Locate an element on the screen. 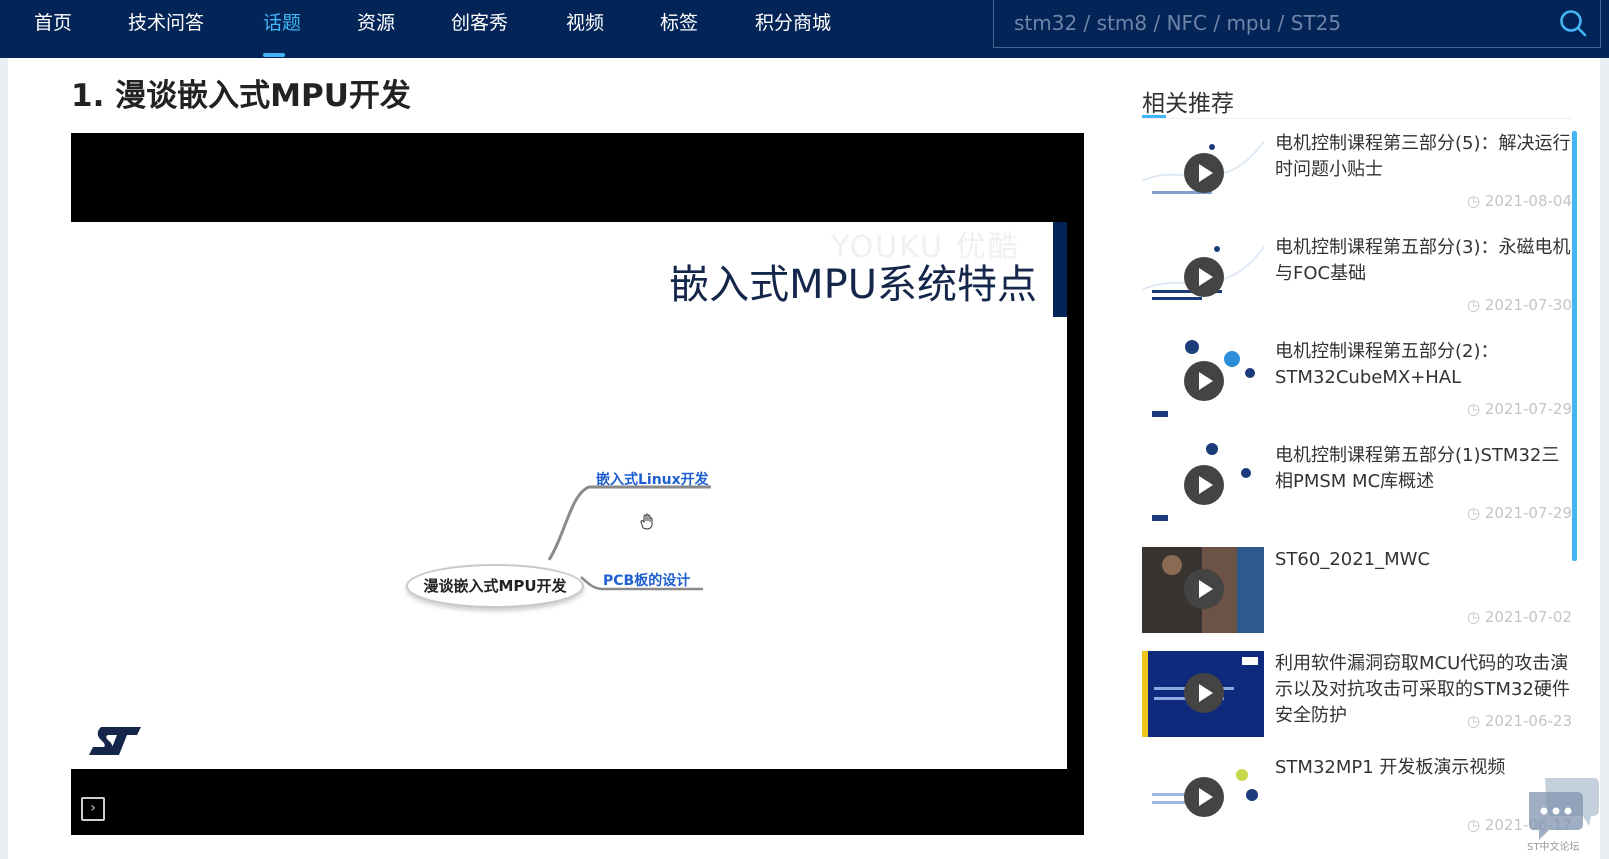  active-tab-indicator is located at coordinates (274, 55).